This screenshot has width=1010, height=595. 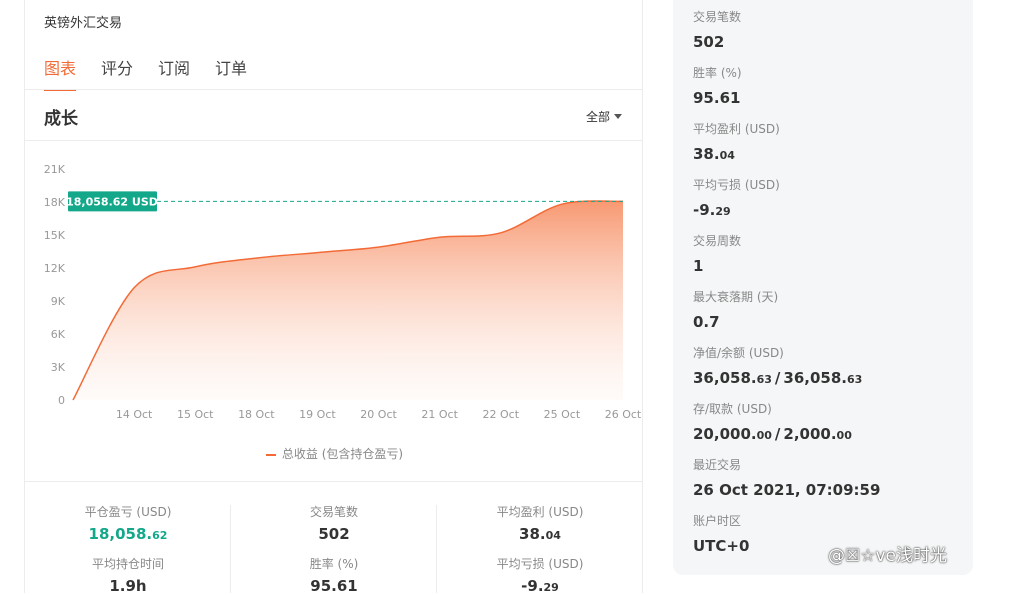 What do you see at coordinates (58, 334) in the screenshot?
I see `y-tick-label: 6K` at bounding box center [58, 334].